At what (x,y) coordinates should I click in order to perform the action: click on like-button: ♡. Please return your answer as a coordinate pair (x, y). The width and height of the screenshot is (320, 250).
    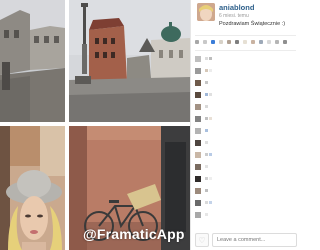
    Looking at the image, I should click on (202, 240).